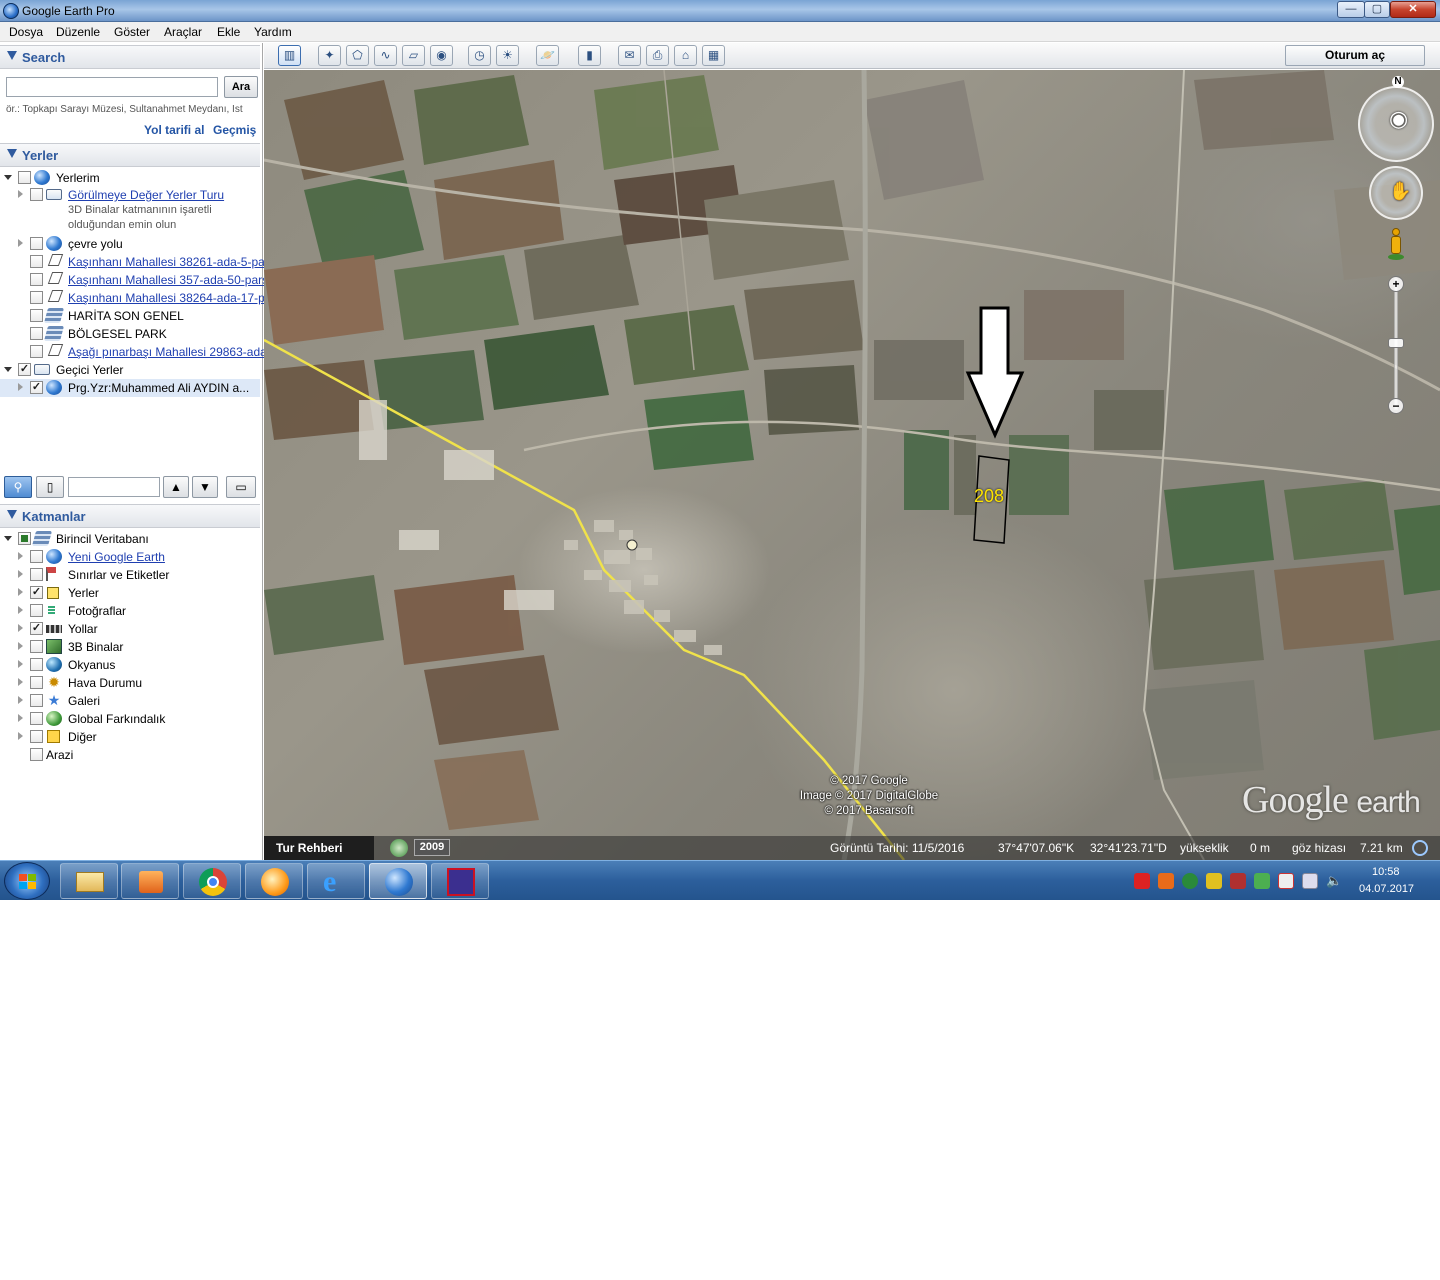 This screenshot has width=1440, height=1280. I want to click on places-item-gecici: ✓ Geçici Yerler, so click(130, 370).